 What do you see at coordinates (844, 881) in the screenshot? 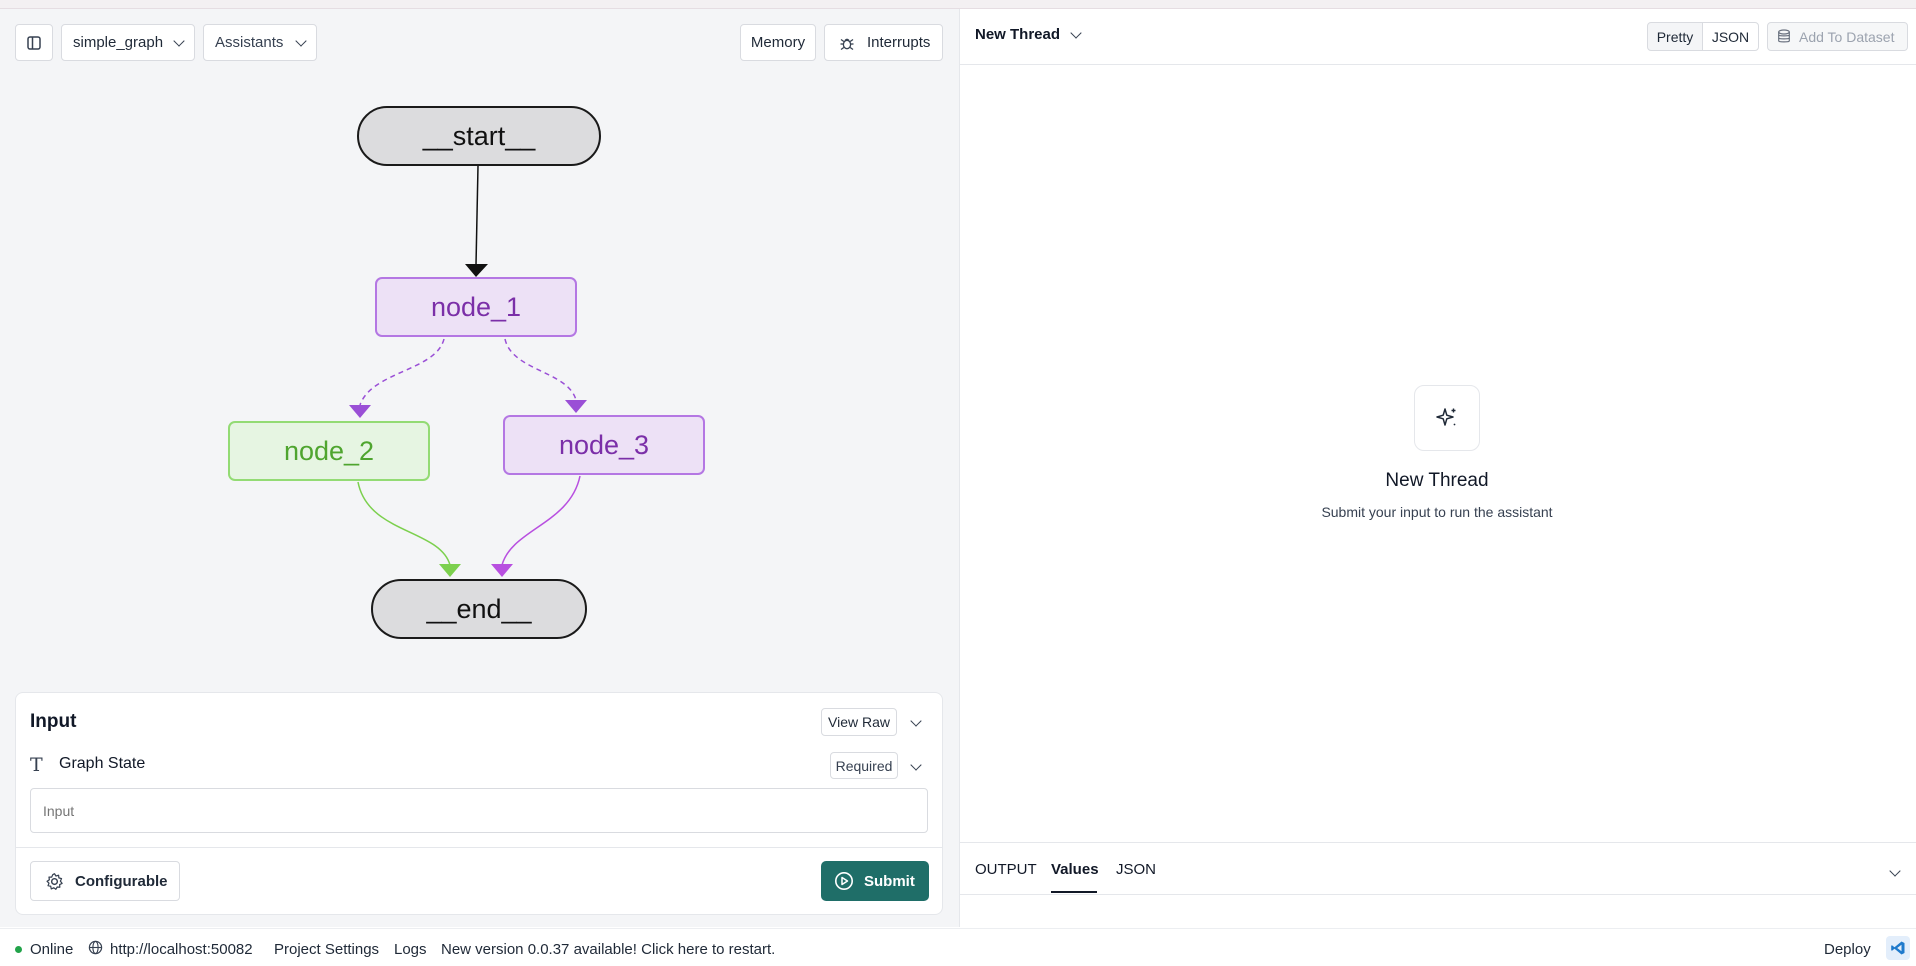
I see `play-circle-icon` at bounding box center [844, 881].